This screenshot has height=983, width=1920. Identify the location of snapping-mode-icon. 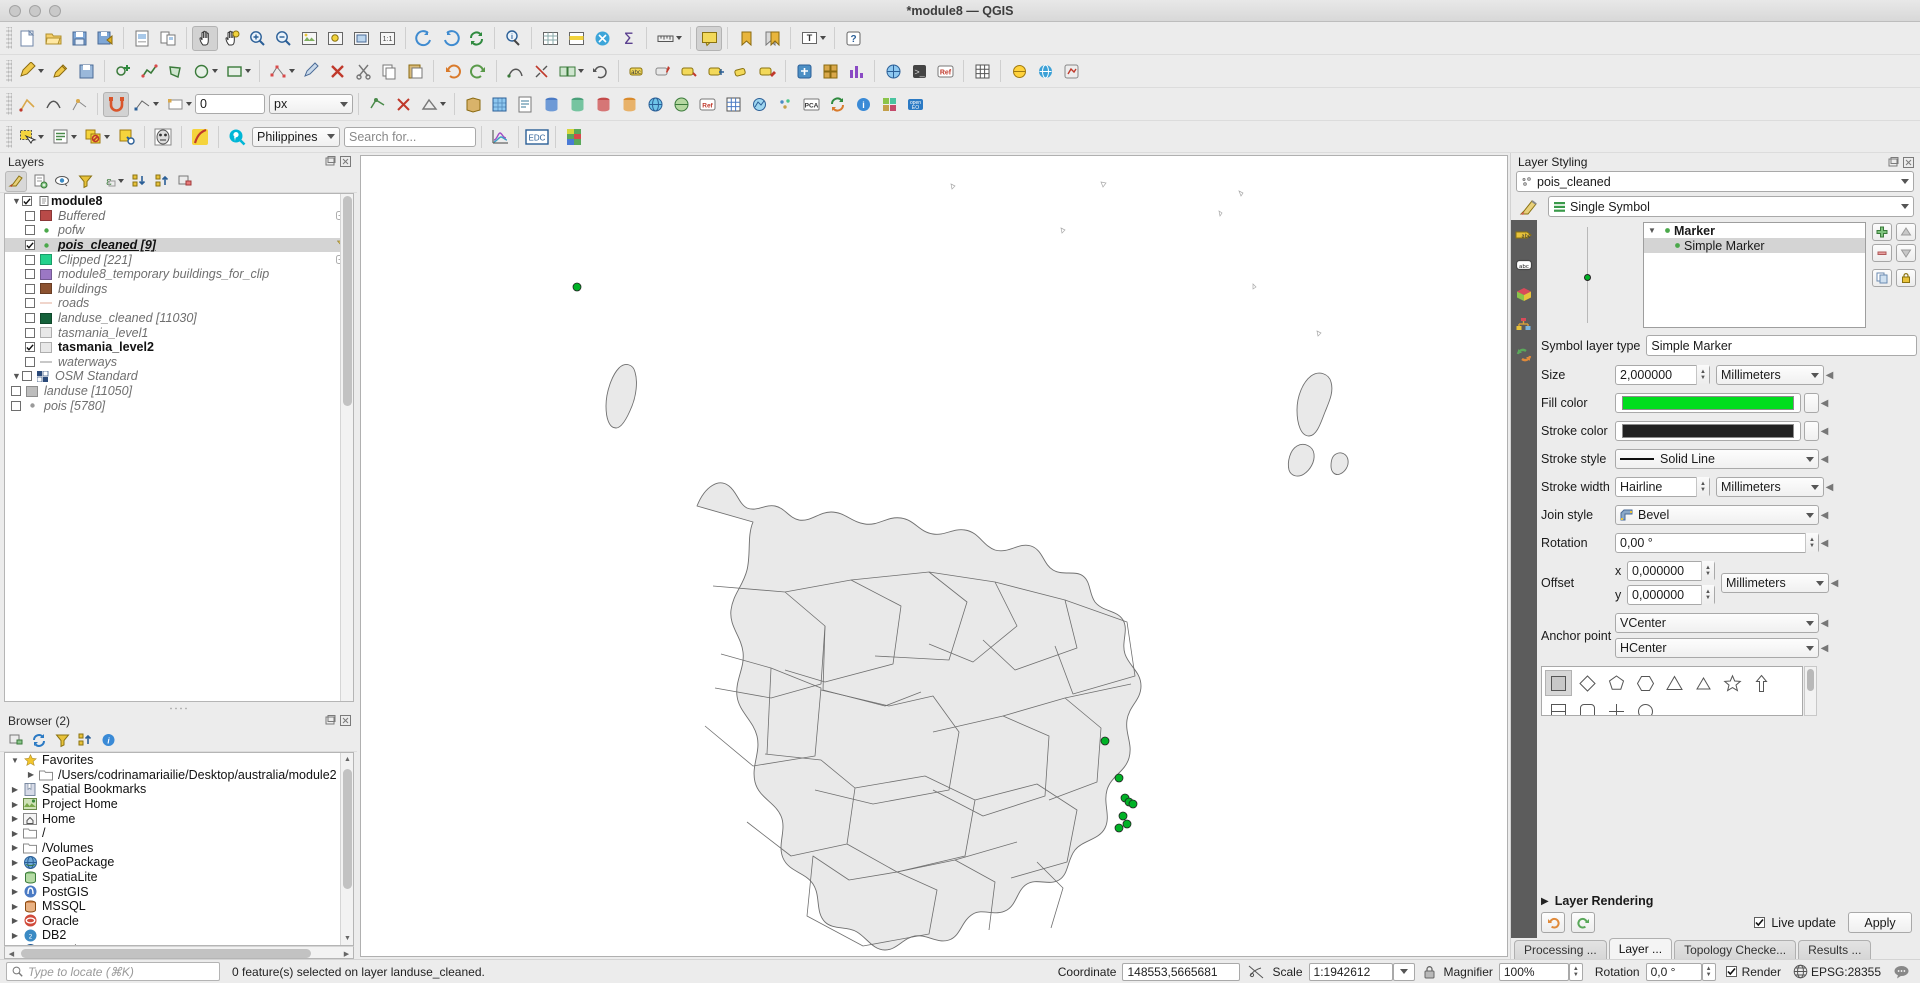
(142, 104).